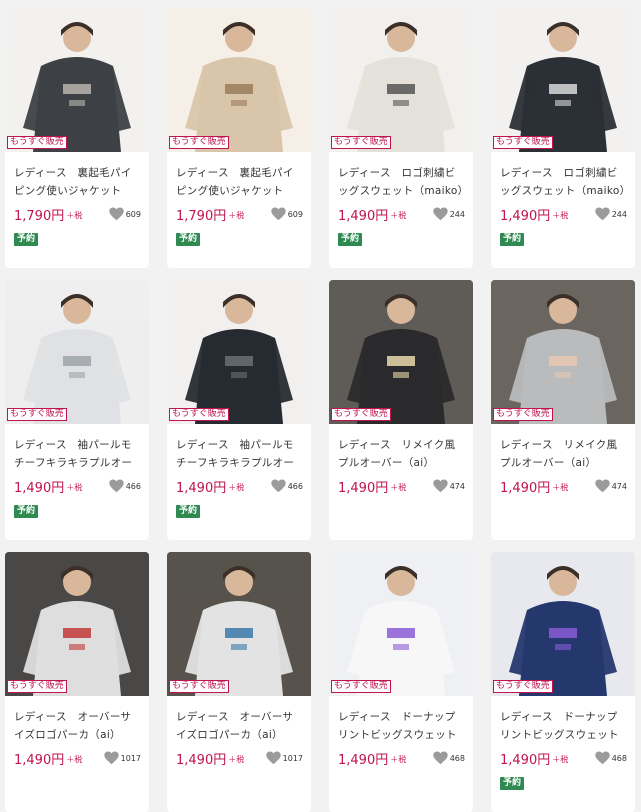 The height and width of the screenshot is (812, 641). I want to click on price-row: 1,490円 ＋税 474, so click(563, 486).